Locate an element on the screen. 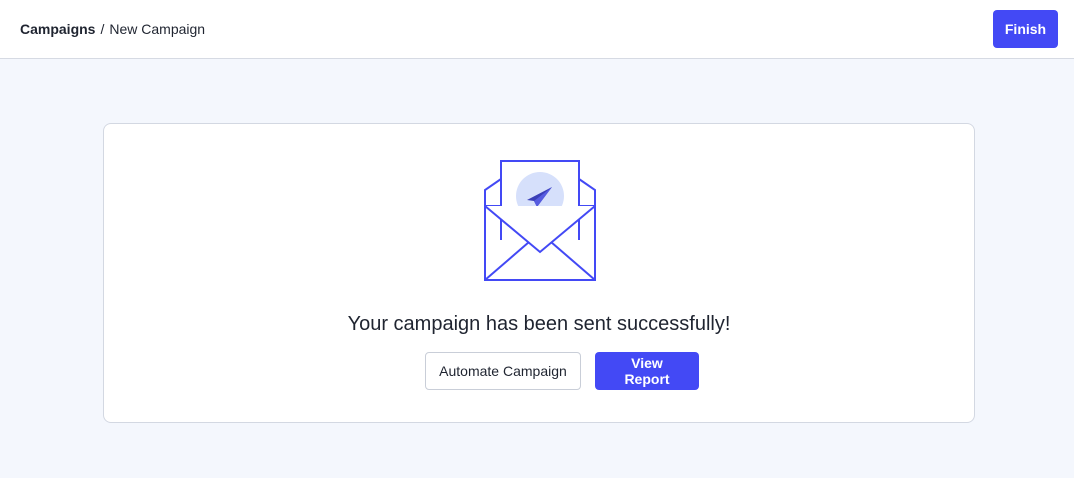  breadcrumb-current-page: New Campaign is located at coordinates (157, 29).